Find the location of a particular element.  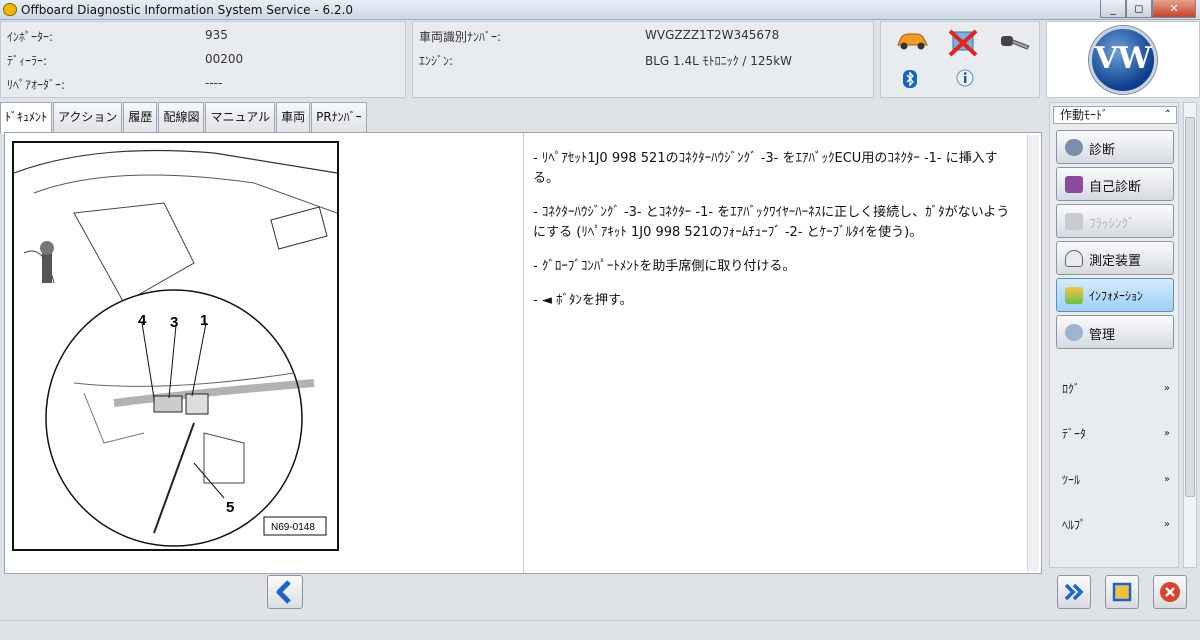

repair-order-value: ---- is located at coordinates (214, 83).